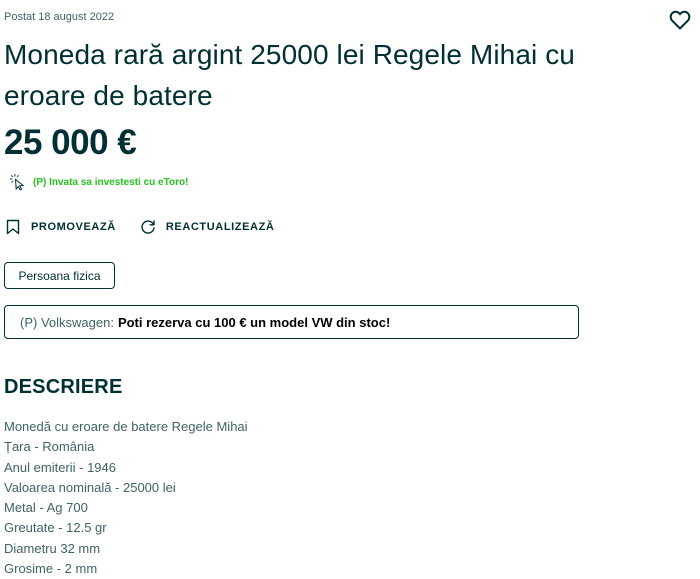  I want to click on sponsored-link-text: (P) Invata sa investesti cu eToro!, so click(110, 182).